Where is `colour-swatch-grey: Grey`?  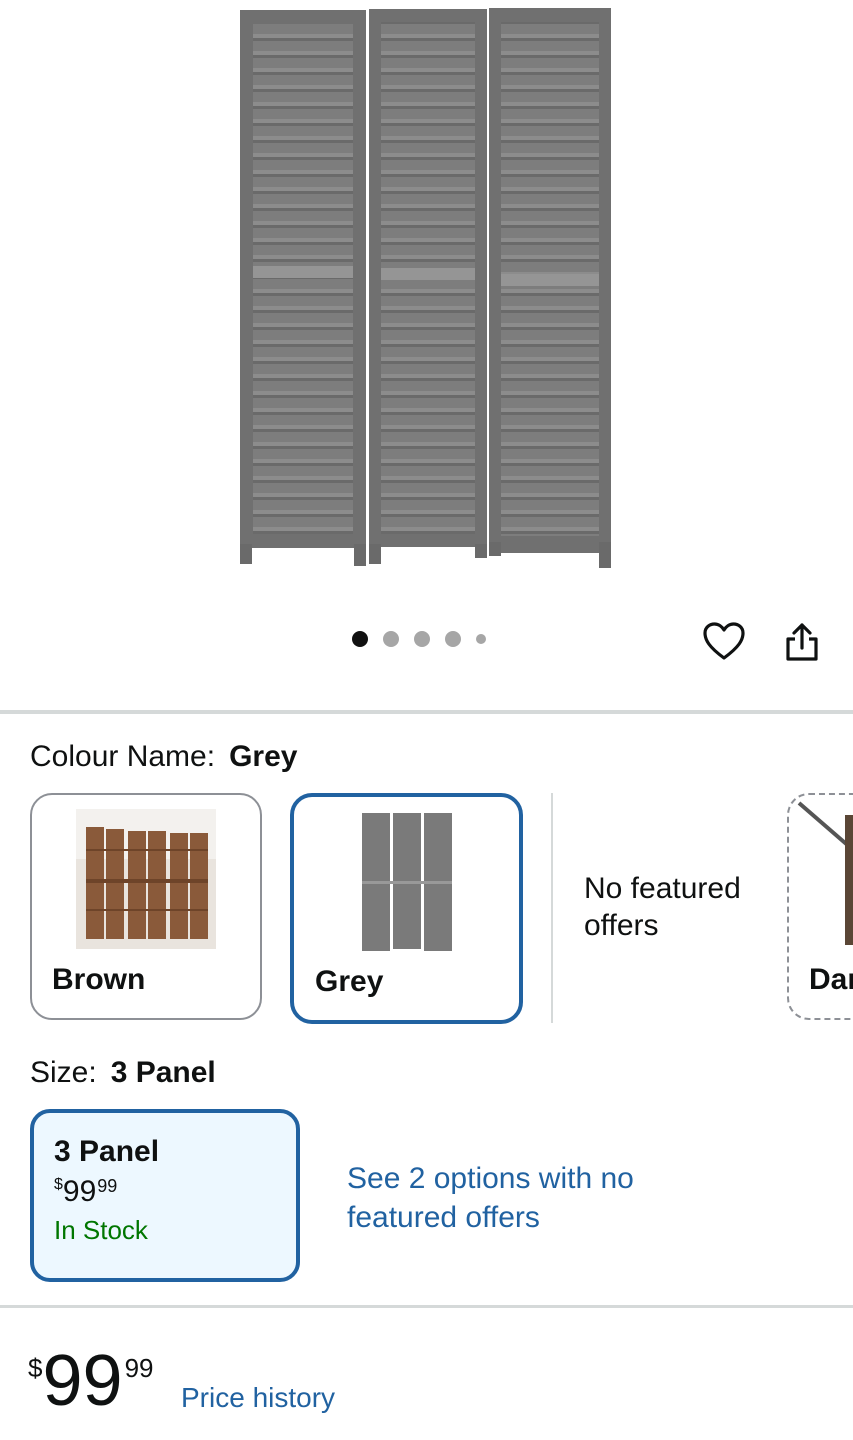 colour-swatch-grey: Grey is located at coordinates (406, 908).